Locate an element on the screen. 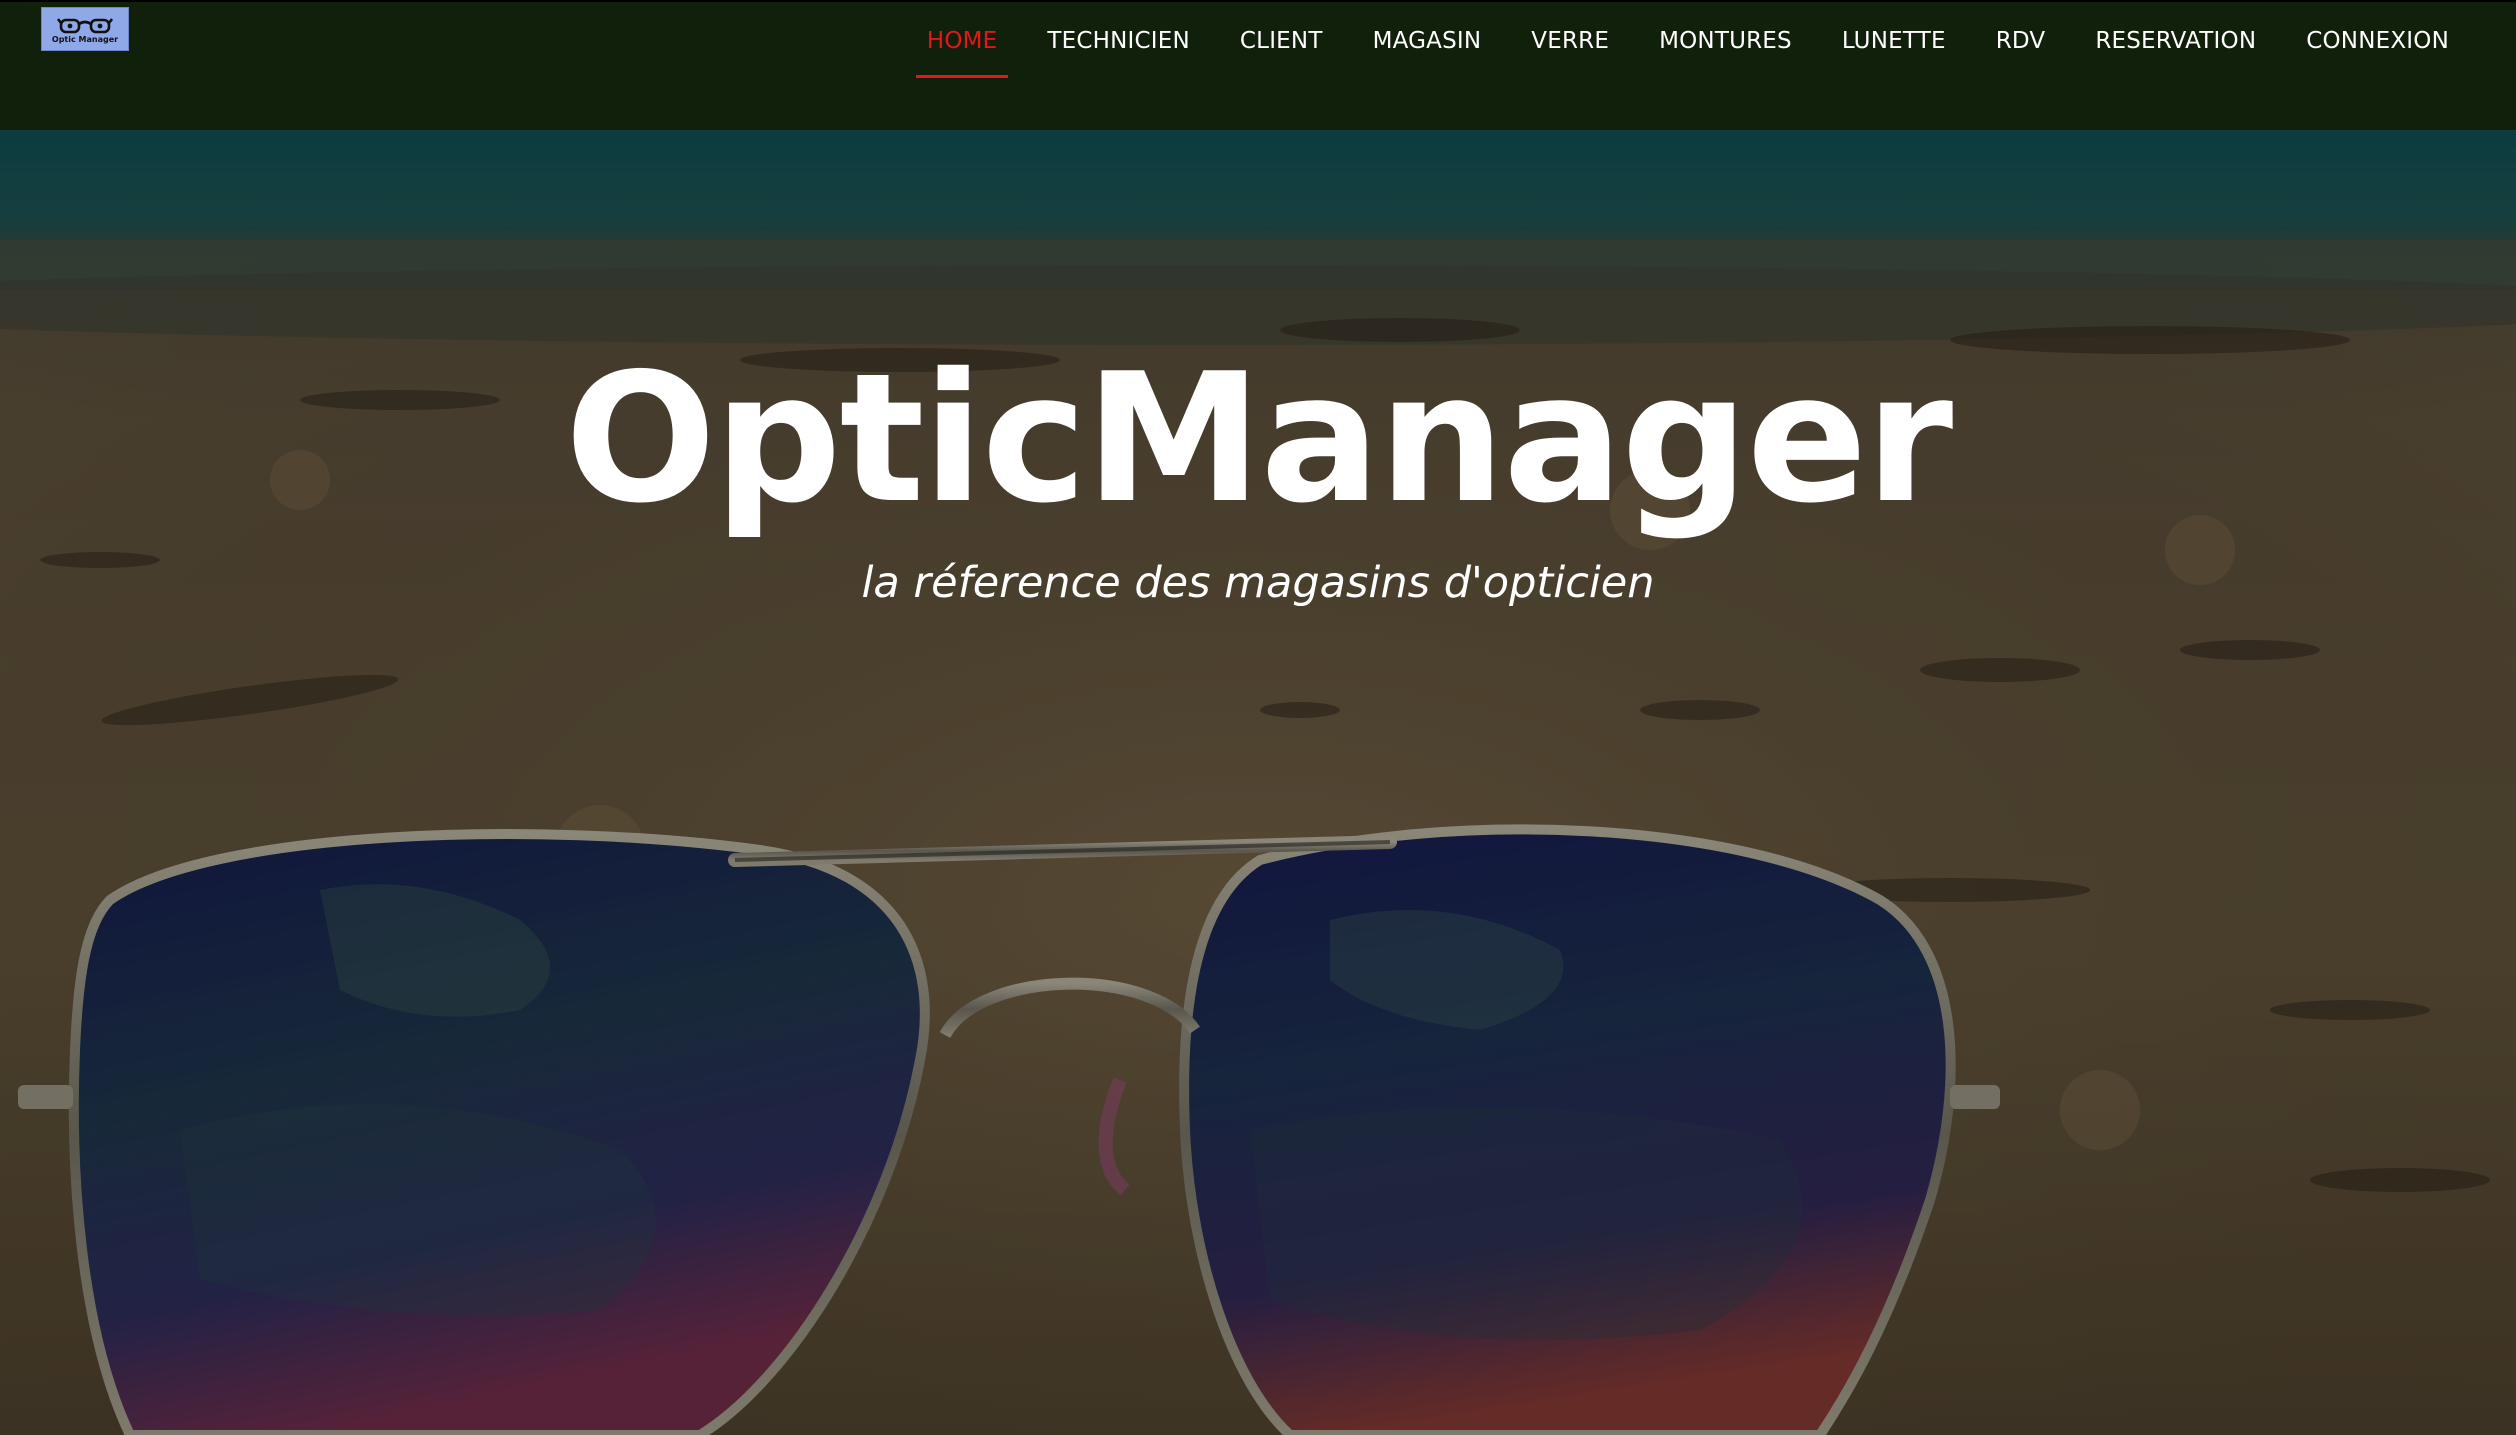 The image size is (2516, 1435). nav-item-technicien: TECHNICIEN is located at coordinates (1118, 42).